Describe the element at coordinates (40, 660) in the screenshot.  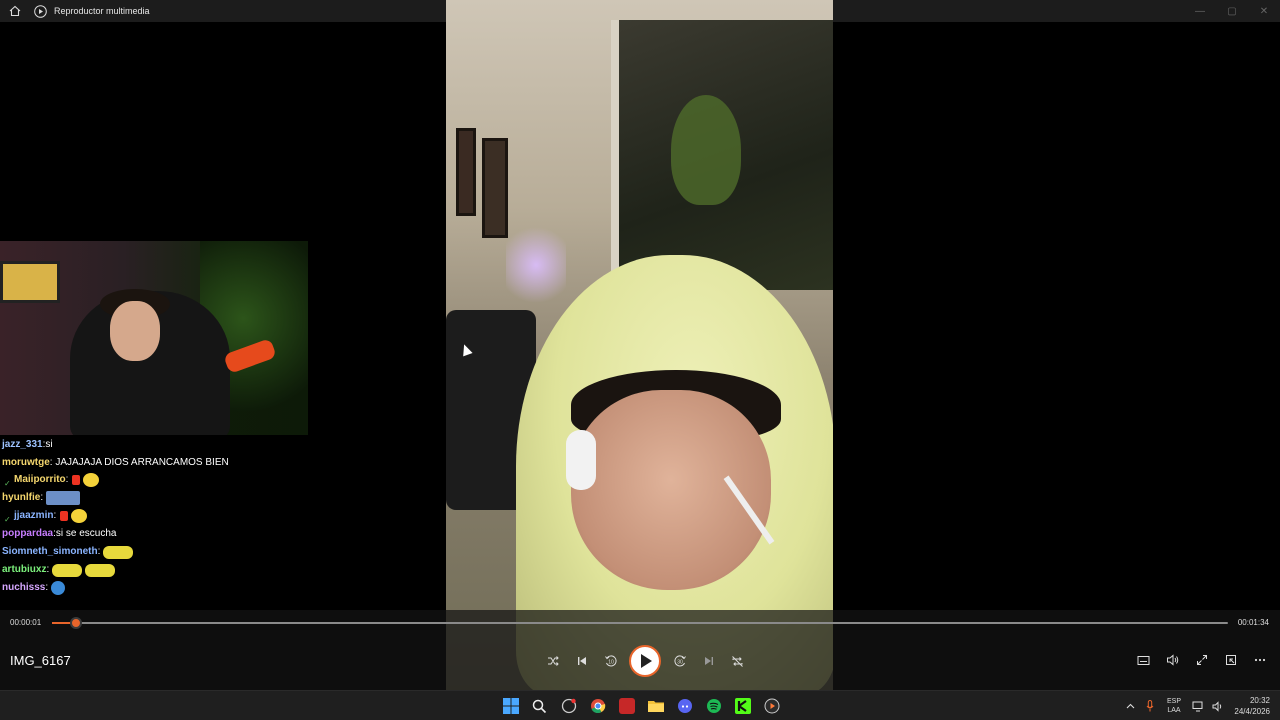
I see `file-name: IMG_6167` at that location.